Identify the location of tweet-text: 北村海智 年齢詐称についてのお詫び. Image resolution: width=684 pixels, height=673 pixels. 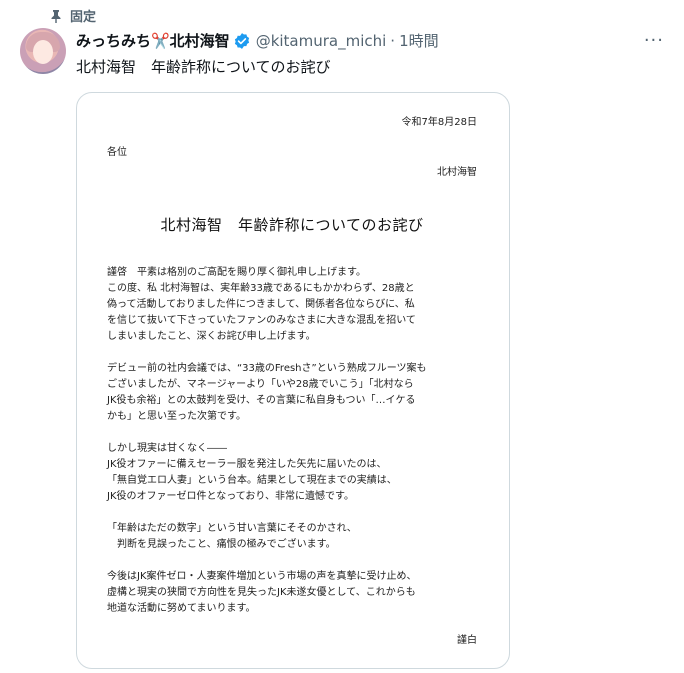
(203, 67).